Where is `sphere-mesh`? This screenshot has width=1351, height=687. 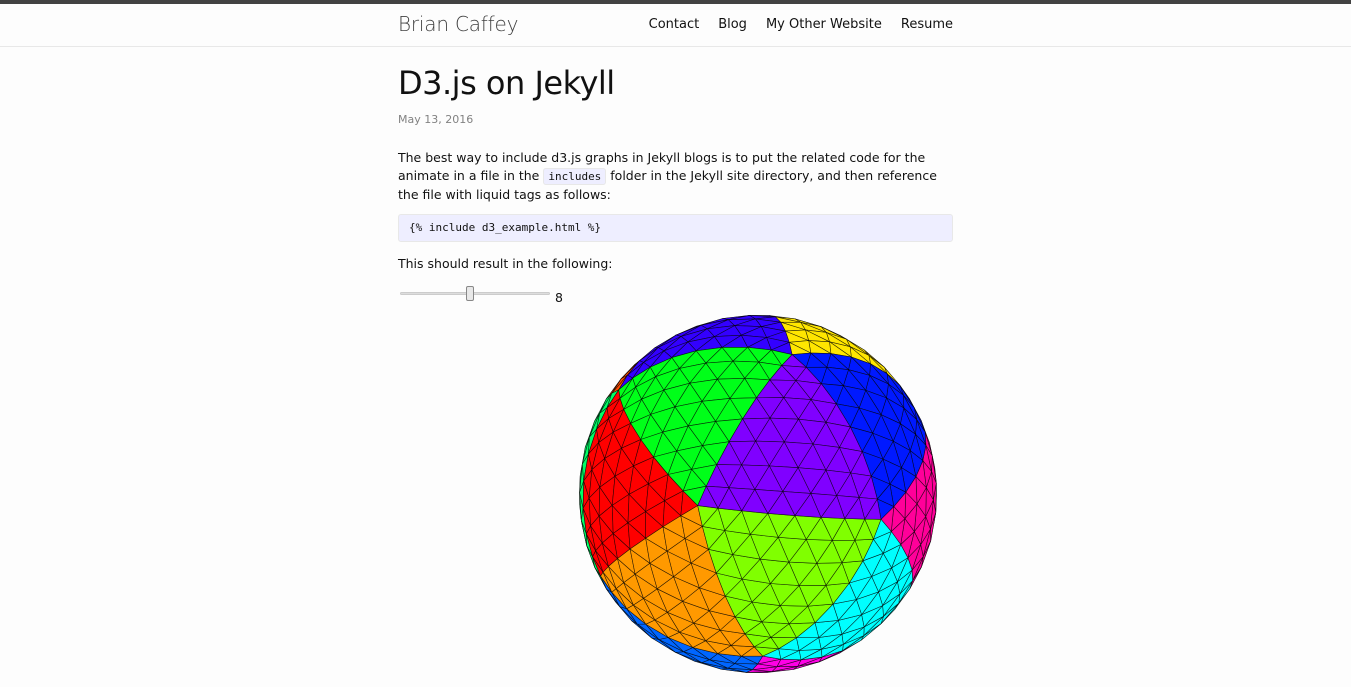 sphere-mesh is located at coordinates (758, 494).